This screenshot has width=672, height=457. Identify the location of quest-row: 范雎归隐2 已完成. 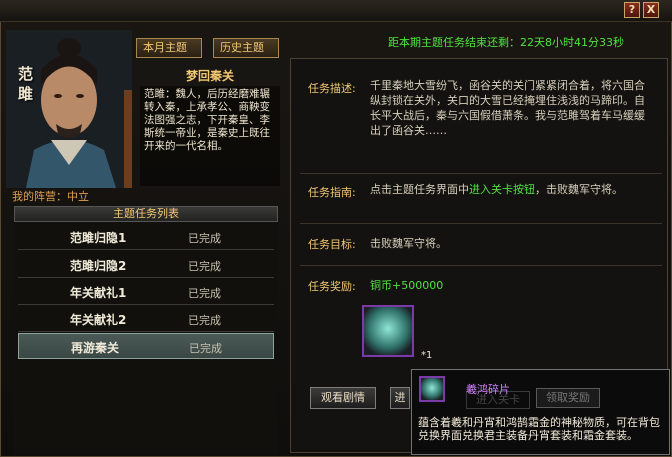
(146, 265).